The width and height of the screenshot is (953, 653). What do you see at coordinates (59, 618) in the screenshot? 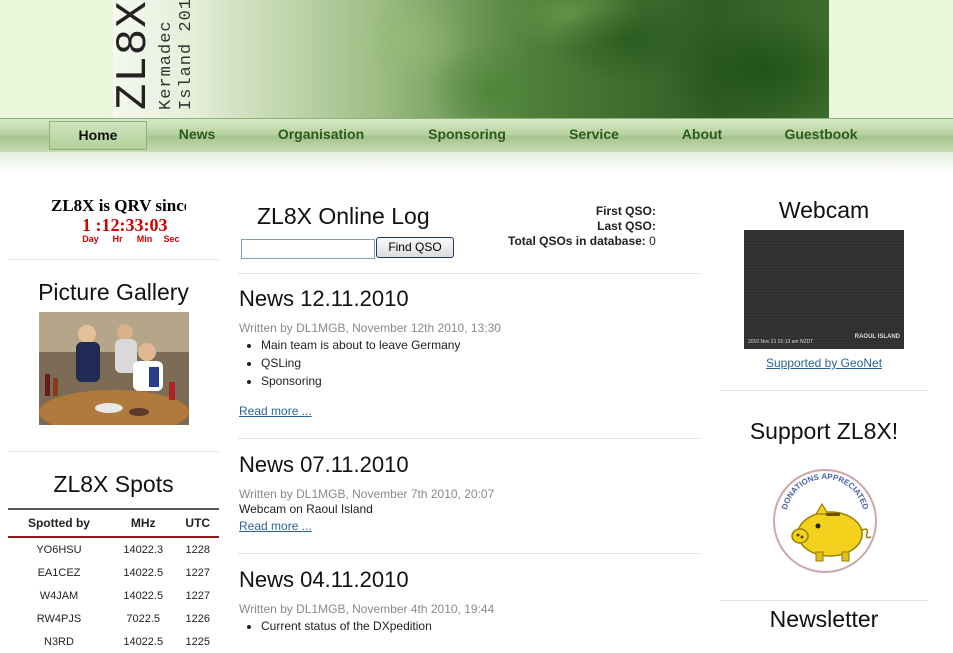
I see `spot-callsign: RW4PJS` at bounding box center [59, 618].